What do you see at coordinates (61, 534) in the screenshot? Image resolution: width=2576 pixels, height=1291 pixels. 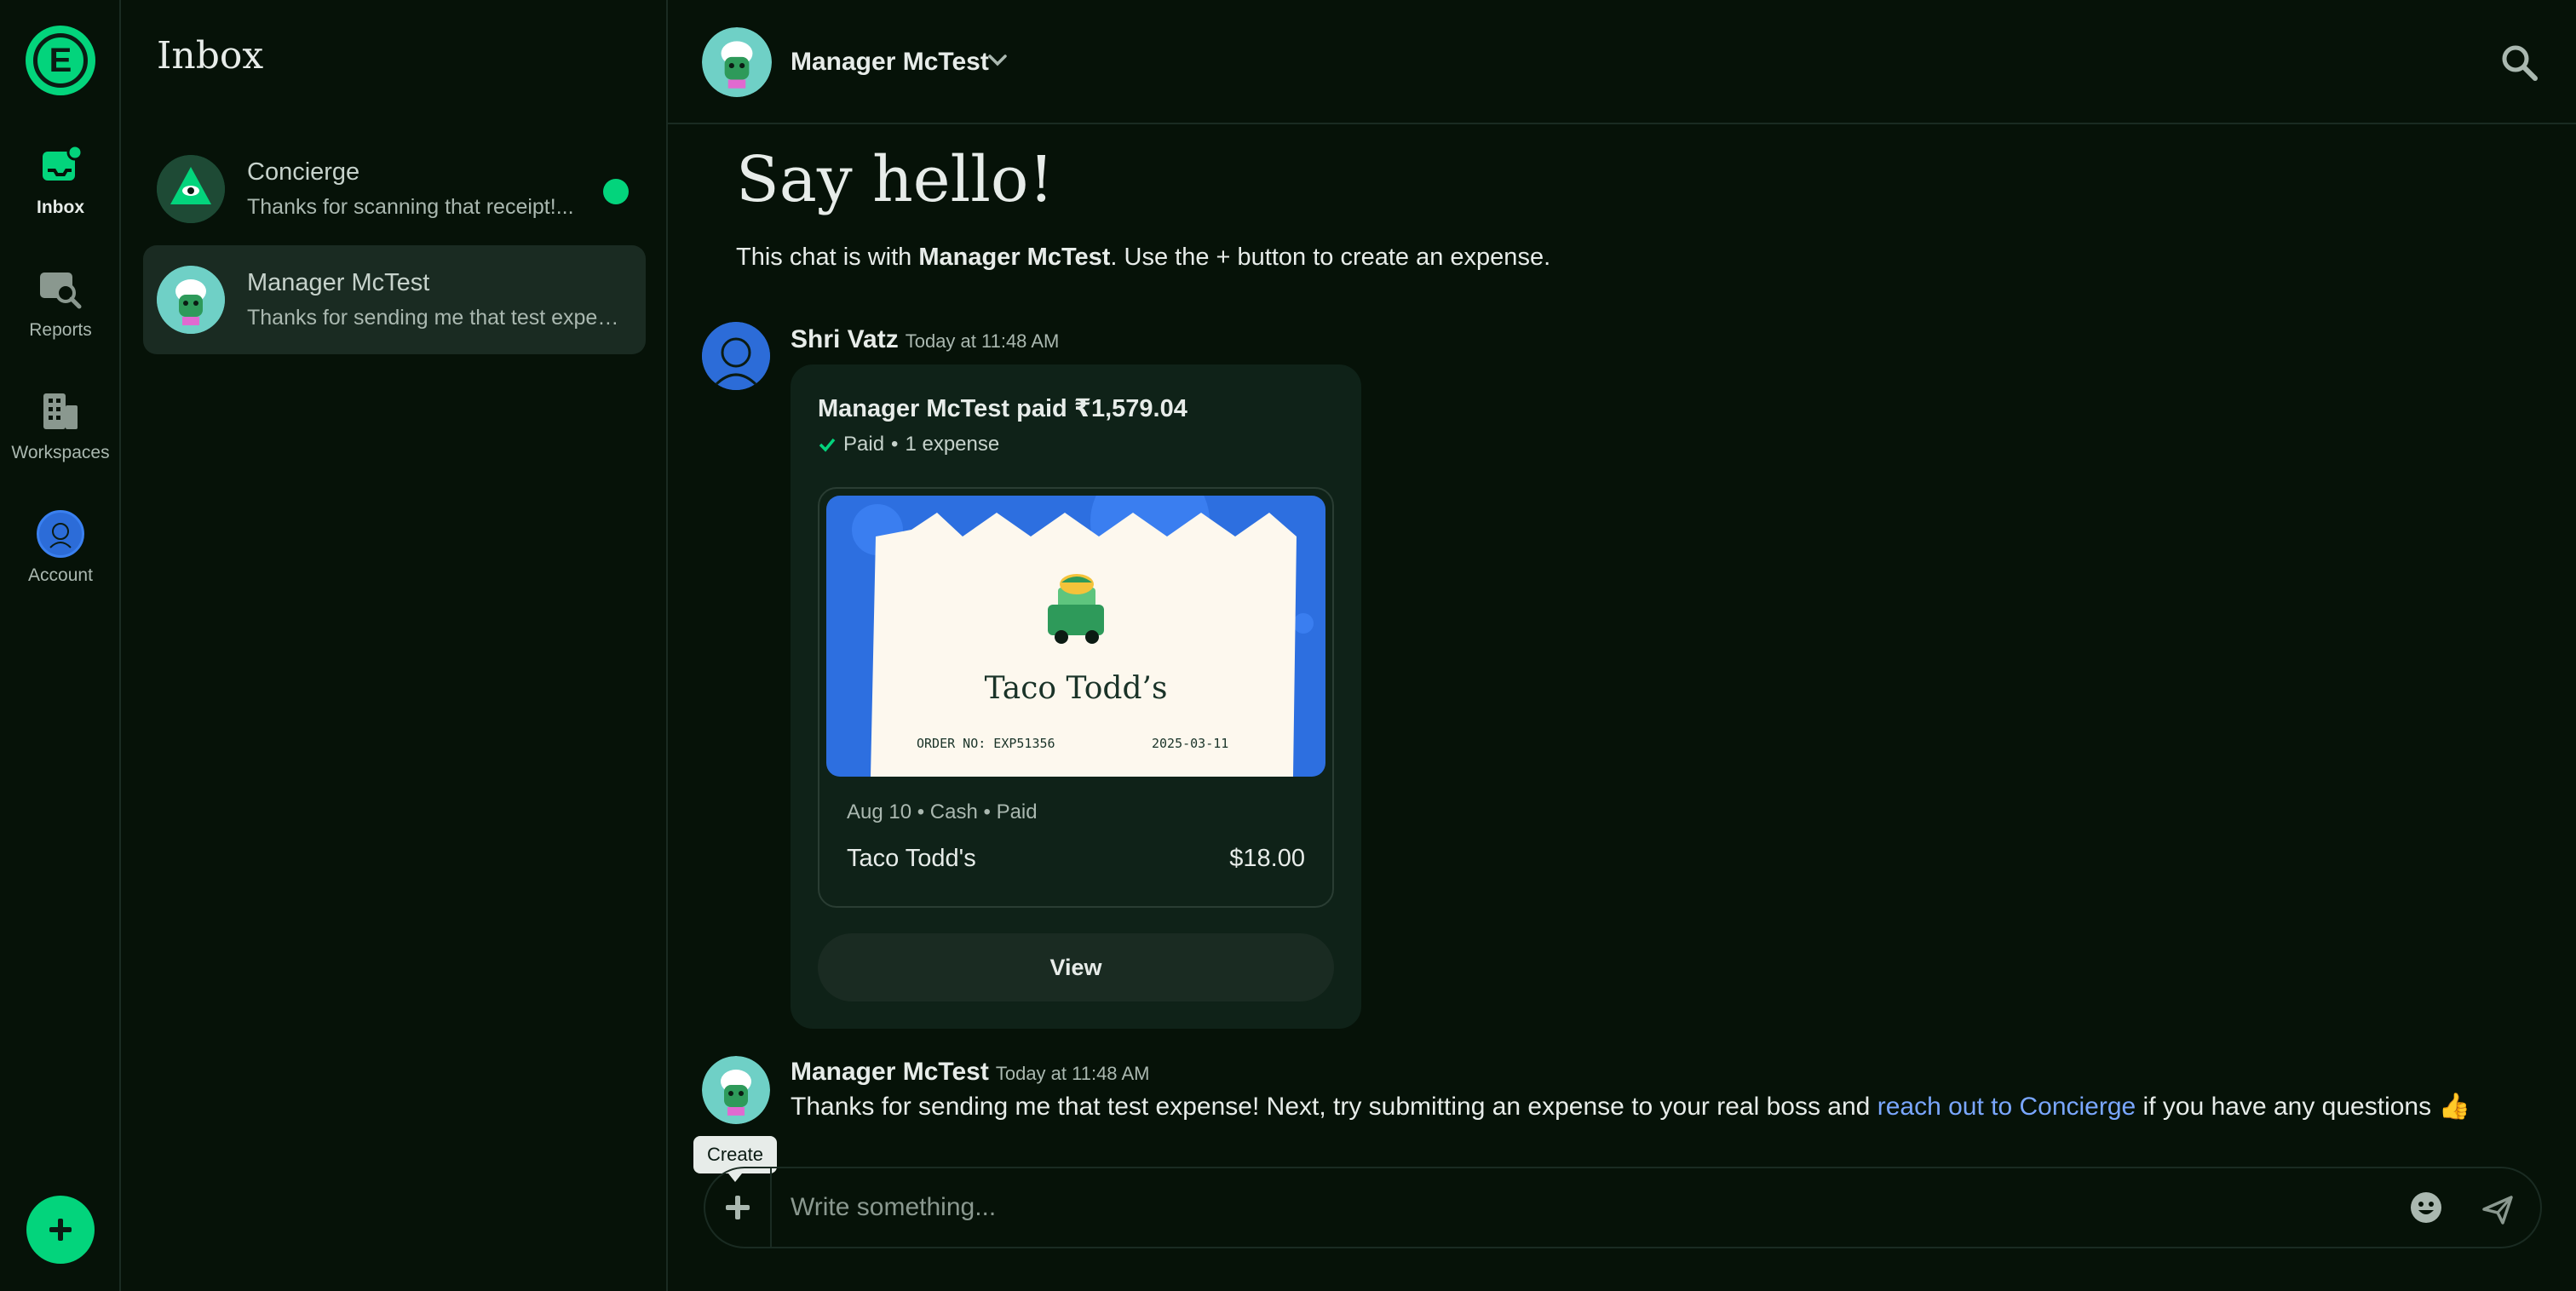 I see `account-avatar` at bounding box center [61, 534].